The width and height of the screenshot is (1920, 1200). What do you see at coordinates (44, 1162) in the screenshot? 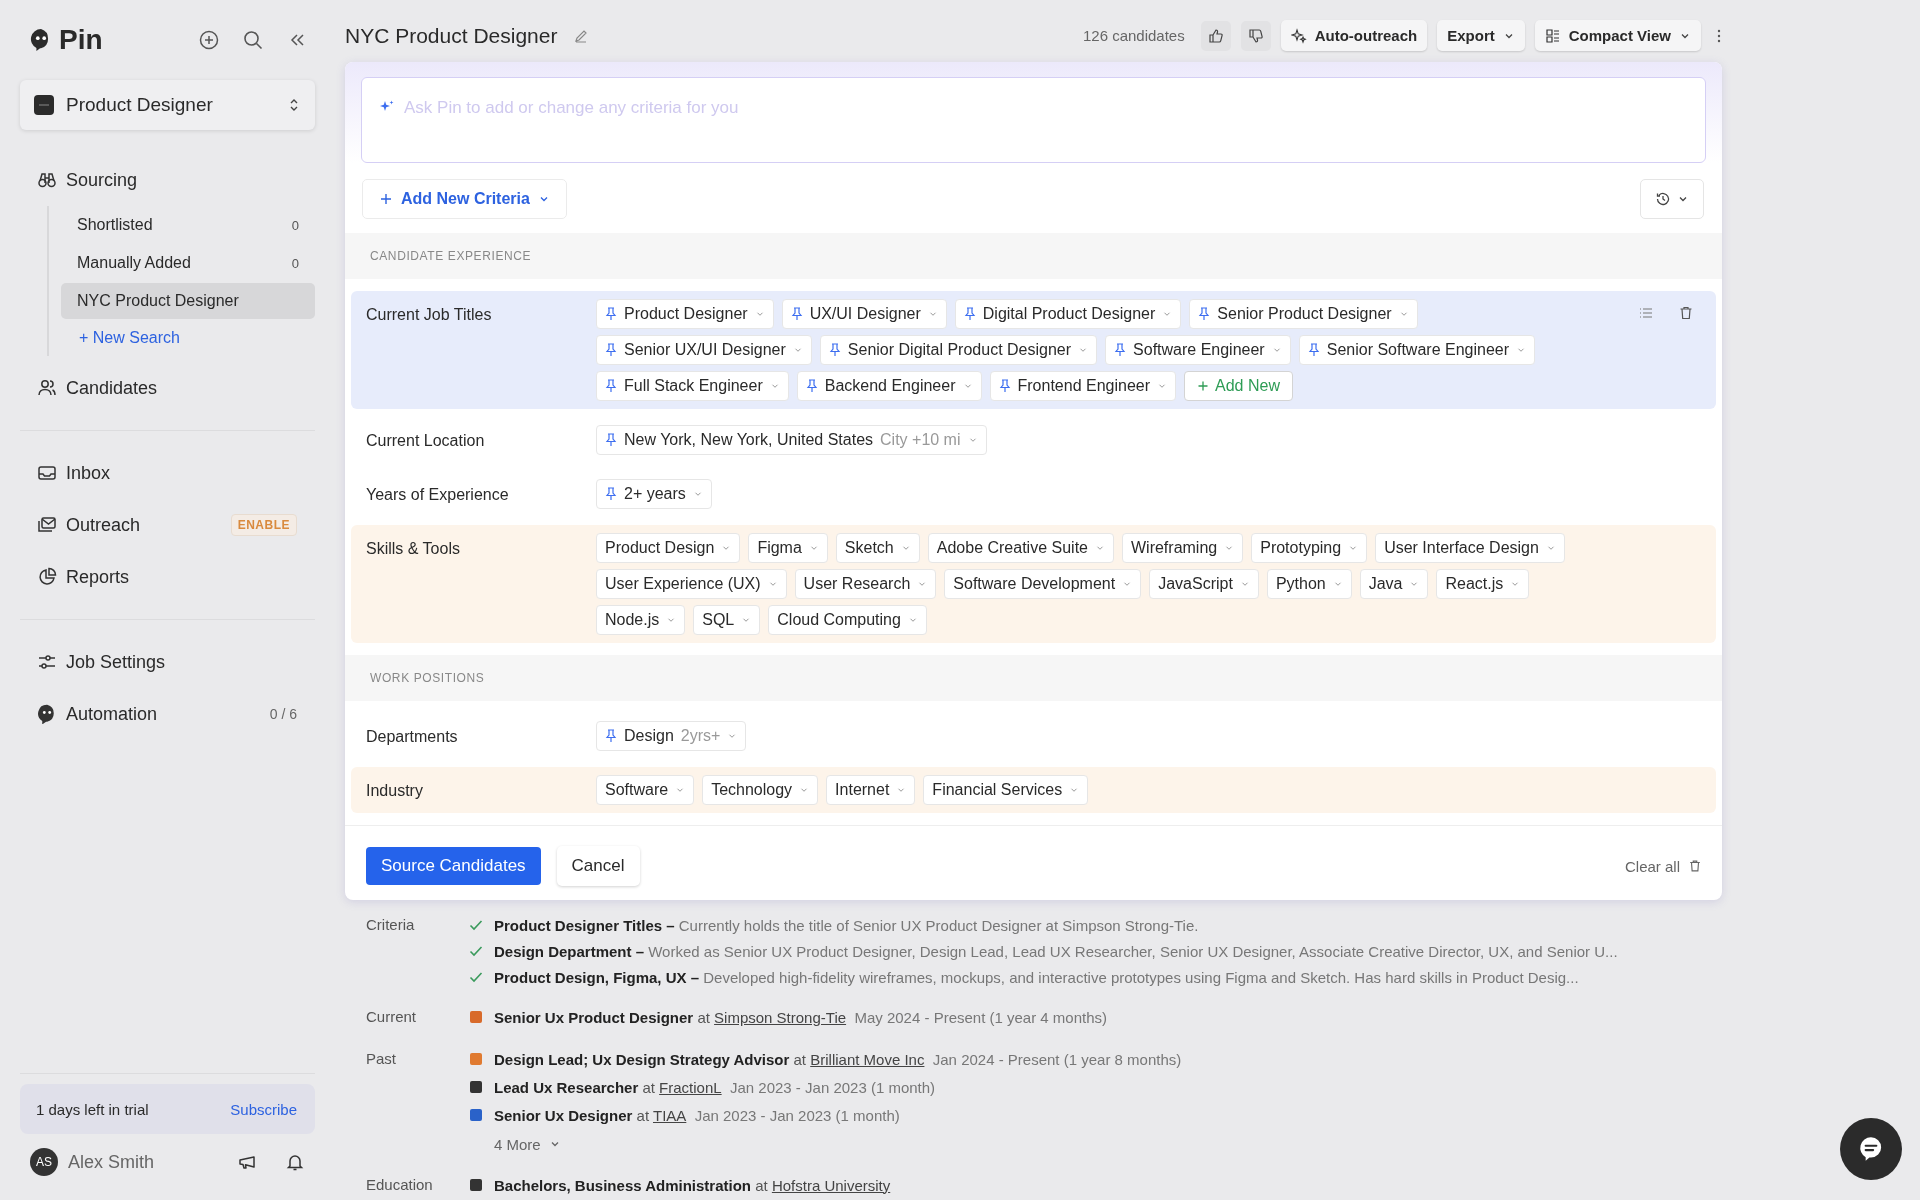
I see `avatar: AS` at bounding box center [44, 1162].